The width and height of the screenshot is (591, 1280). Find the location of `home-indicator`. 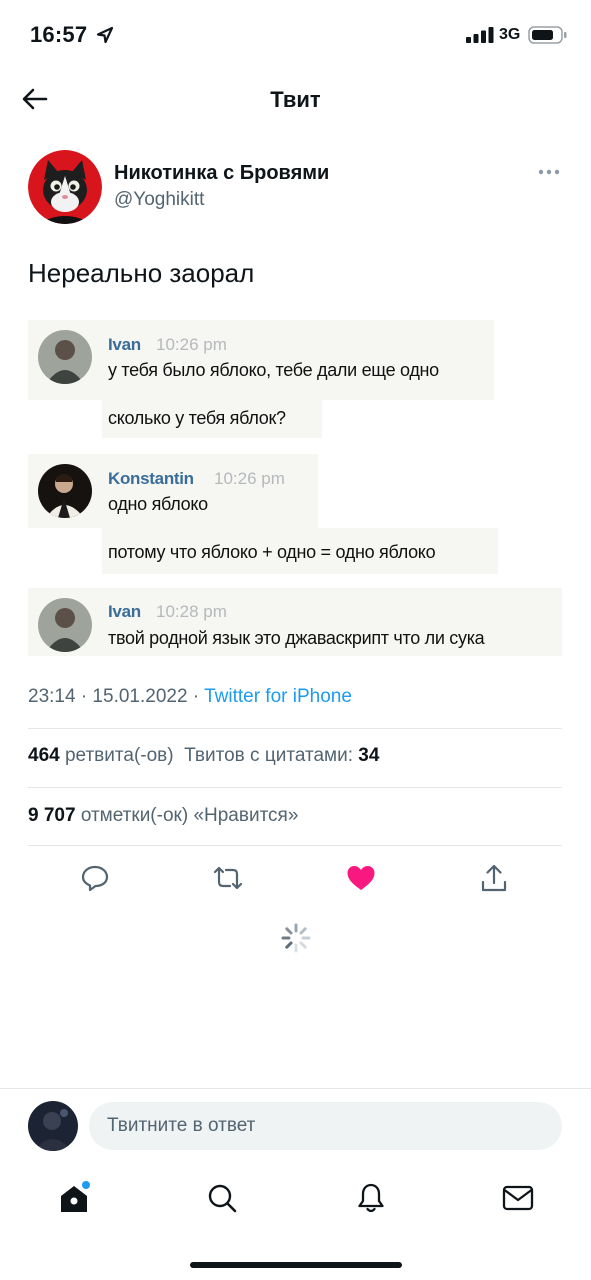

home-indicator is located at coordinates (296, 1265).